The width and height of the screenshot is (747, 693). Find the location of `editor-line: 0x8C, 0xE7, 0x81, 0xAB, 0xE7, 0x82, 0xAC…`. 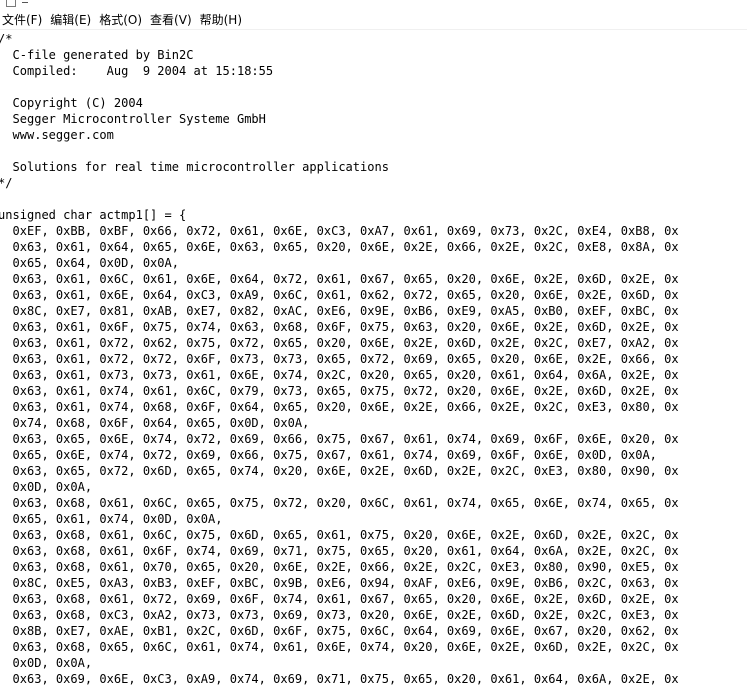

editor-line: 0x8C, 0xE7, 0x81, 0xAB, 0xE7, 0x82, 0xAC… is located at coordinates (339, 310).